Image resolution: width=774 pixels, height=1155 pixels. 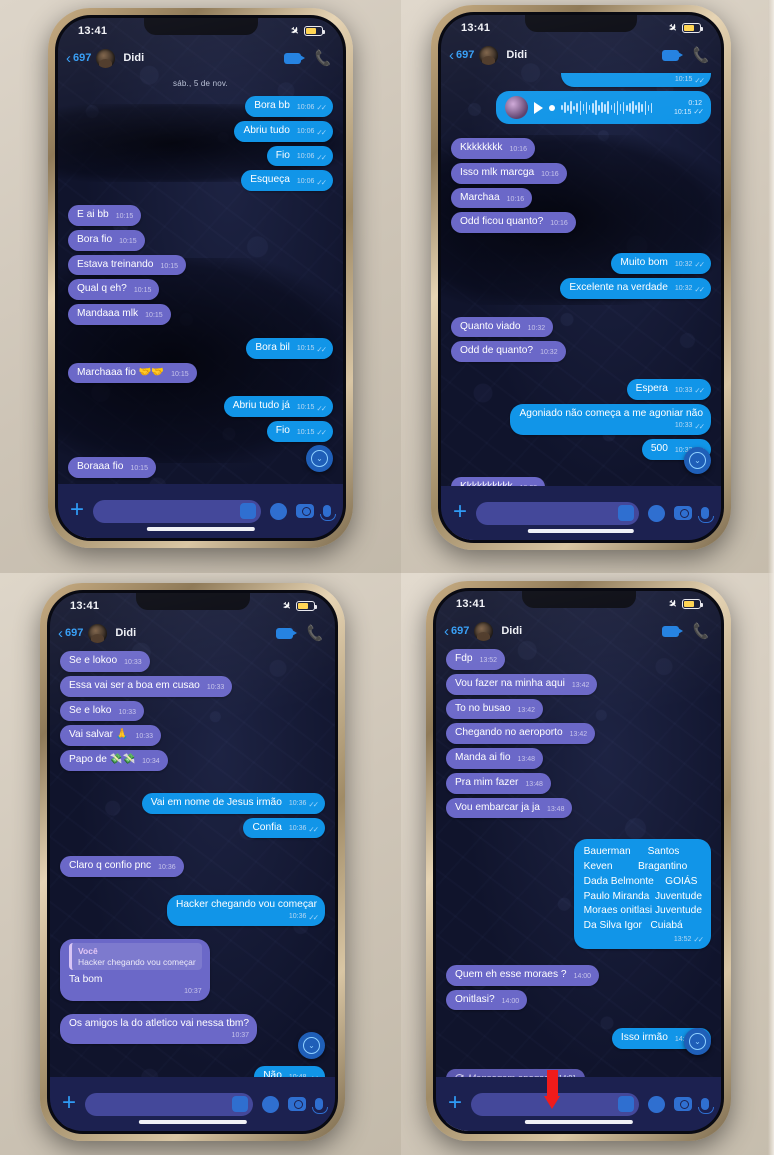 I want to click on message-row: Isso mlk marcga 10:16, so click(x=581, y=173).